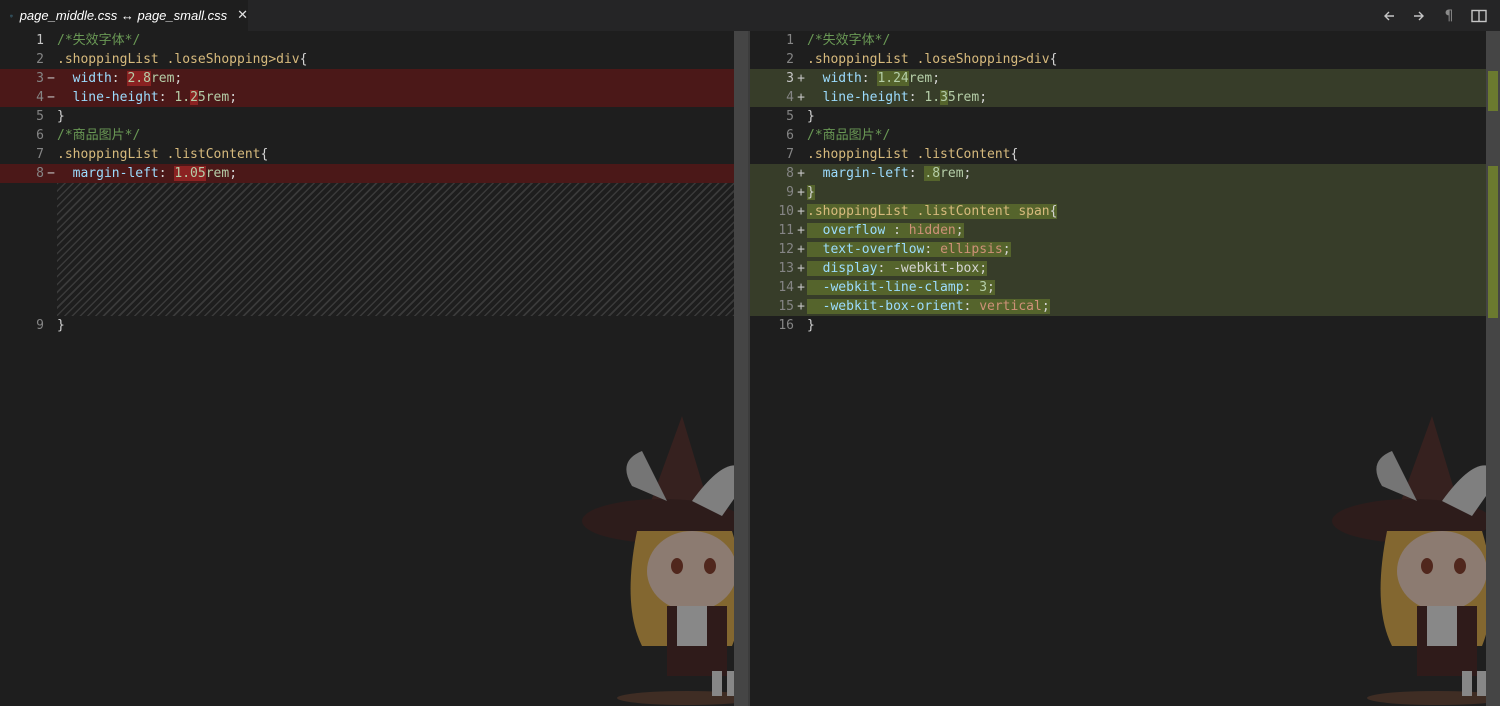 The image size is (1500, 706). I want to click on diff-editor-tab: page_middle.css ↔ page_small.css ✕, so click(124, 15).